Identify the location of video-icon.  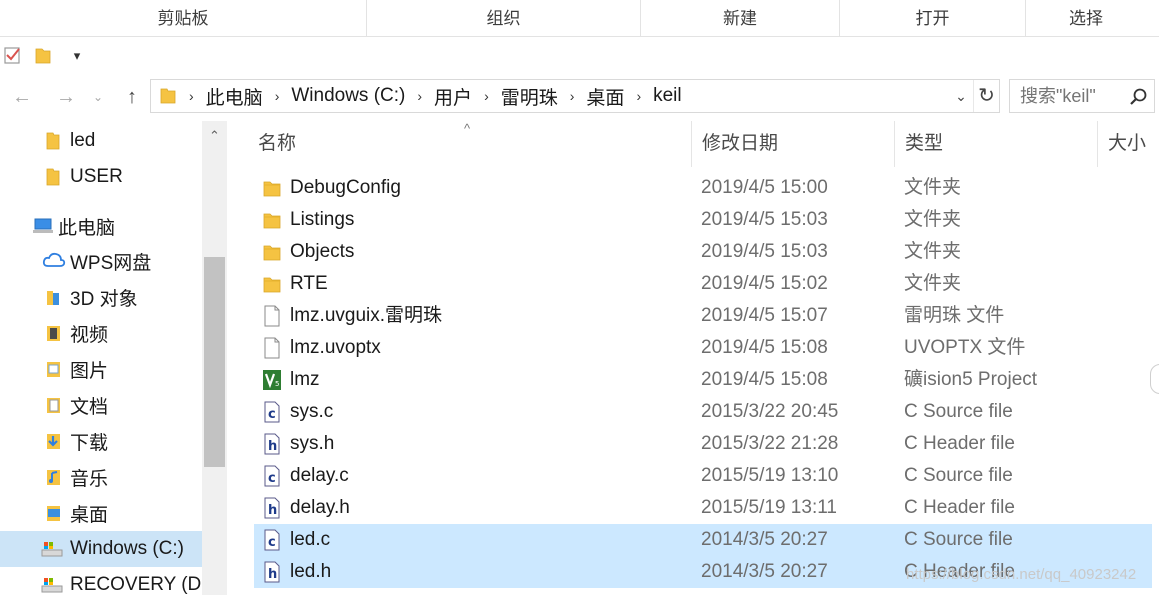
(53, 333).